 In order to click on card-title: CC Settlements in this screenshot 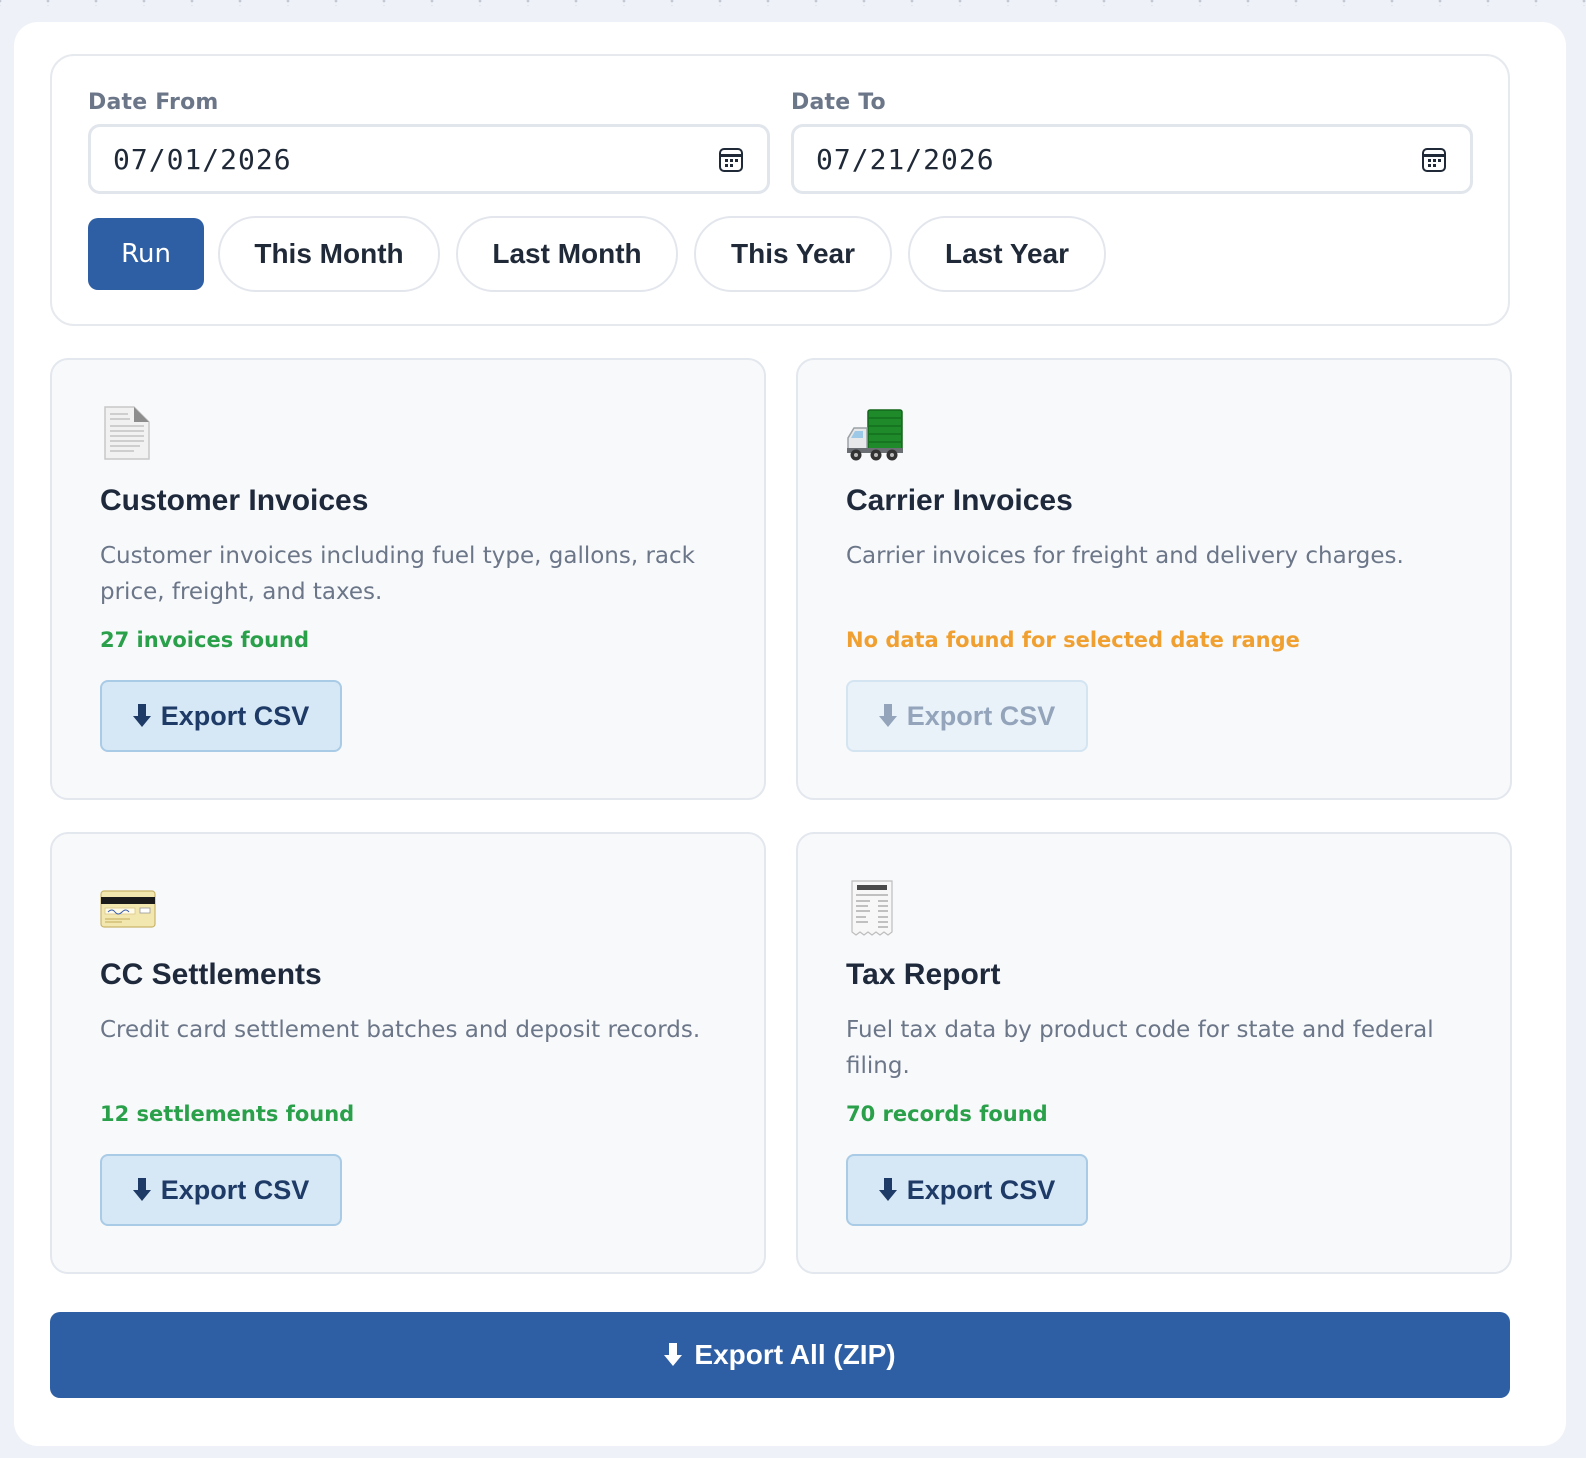, I will do `click(211, 974)`.